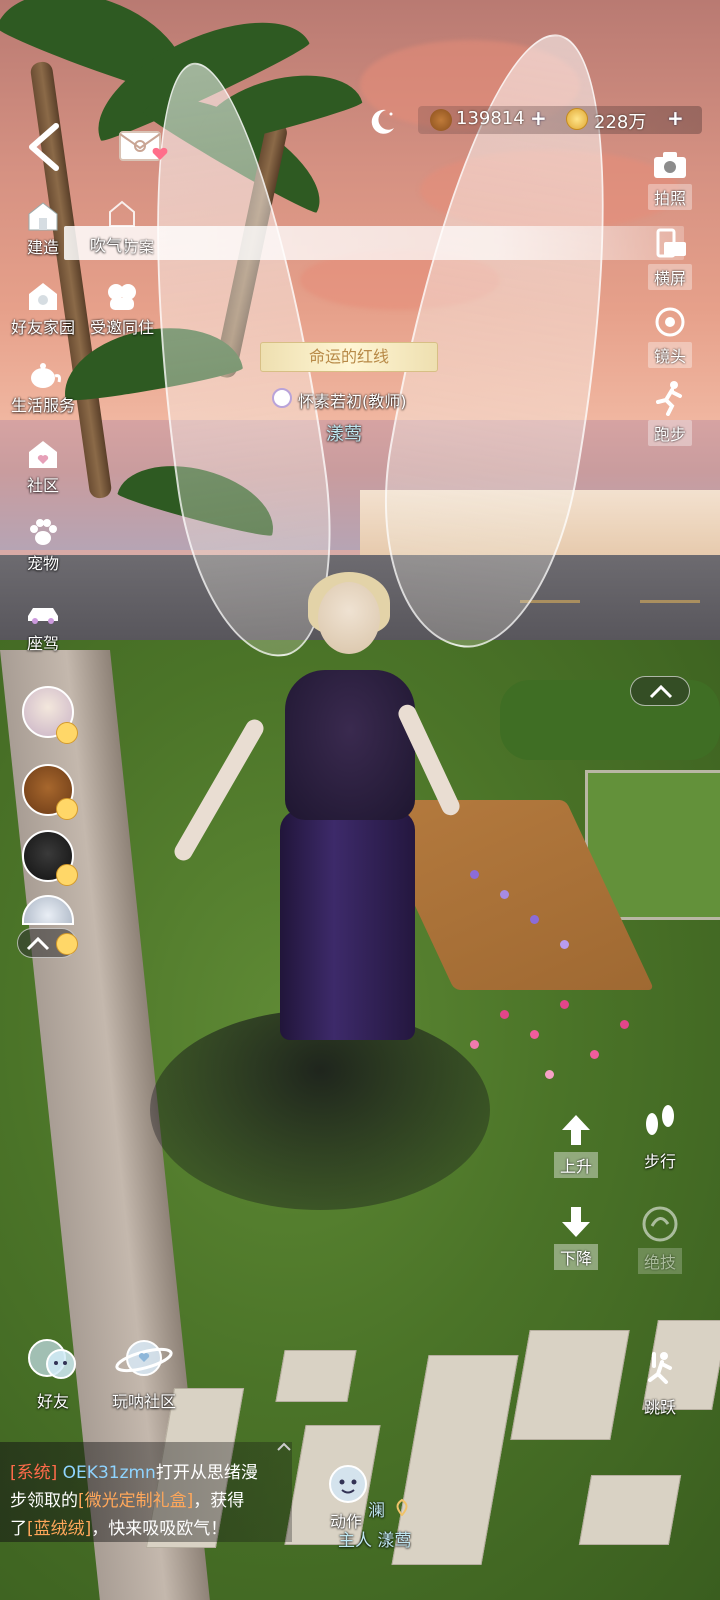 The height and width of the screenshot is (1600, 720). What do you see at coordinates (42, 643) in the screenshot?
I see `vehicle-label: 座驾` at bounding box center [42, 643].